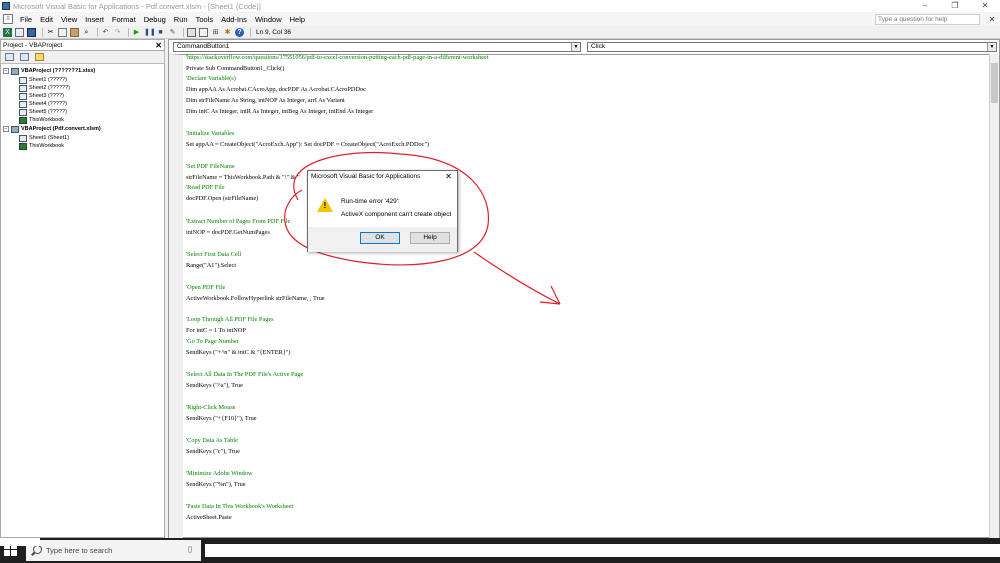 The height and width of the screenshot is (563, 1000). What do you see at coordinates (49, 88) in the screenshot?
I see `tree-item-label: Sheet2 (??????)` at bounding box center [49, 88].